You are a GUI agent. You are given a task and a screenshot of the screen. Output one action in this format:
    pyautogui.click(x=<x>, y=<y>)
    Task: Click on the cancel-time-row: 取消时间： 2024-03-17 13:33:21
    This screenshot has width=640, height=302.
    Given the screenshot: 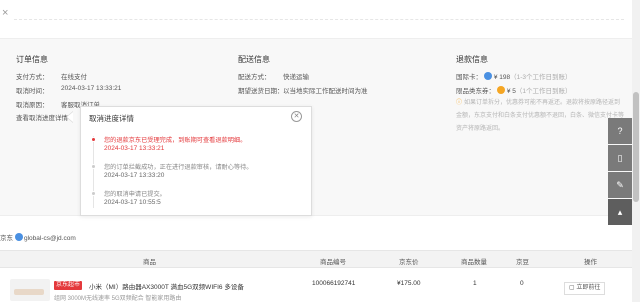 What is the action you would take?
    pyautogui.click(x=68, y=90)
    